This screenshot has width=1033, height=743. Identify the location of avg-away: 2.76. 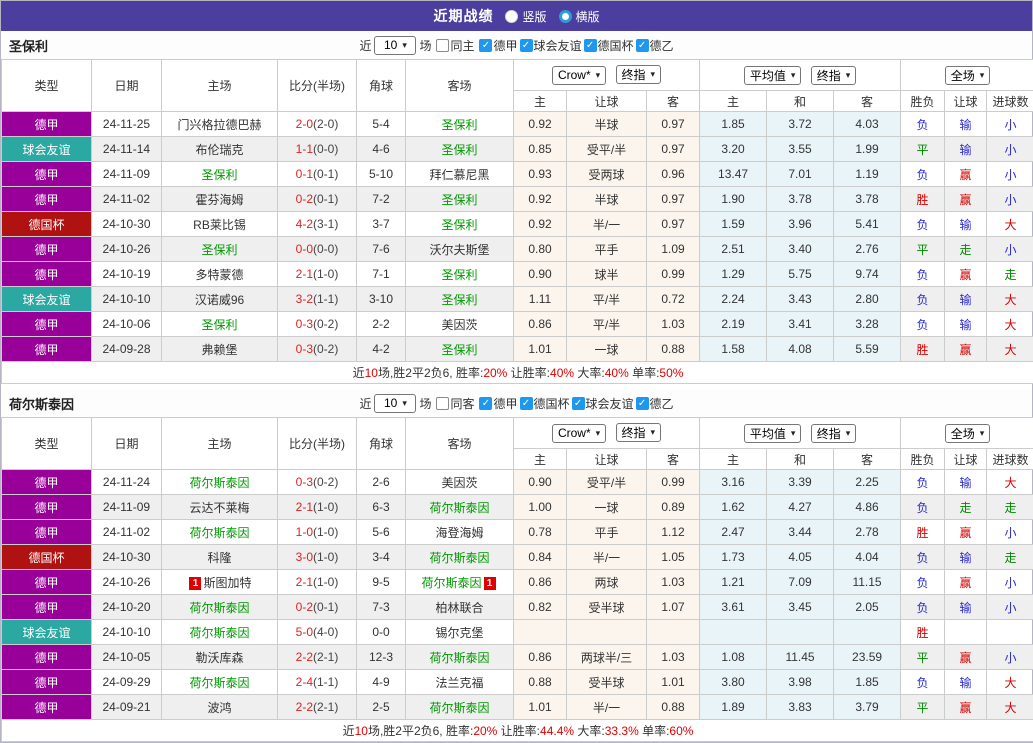
(867, 249).